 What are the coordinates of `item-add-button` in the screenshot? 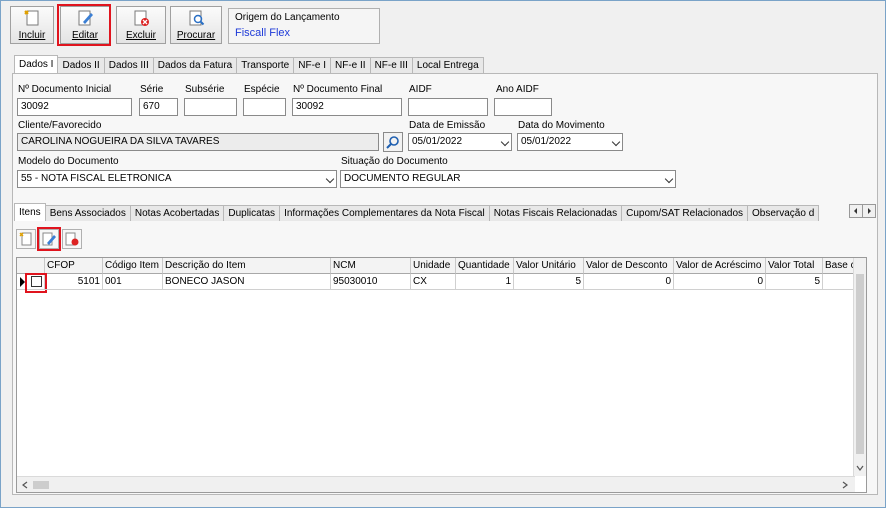 It's located at (26, 239).